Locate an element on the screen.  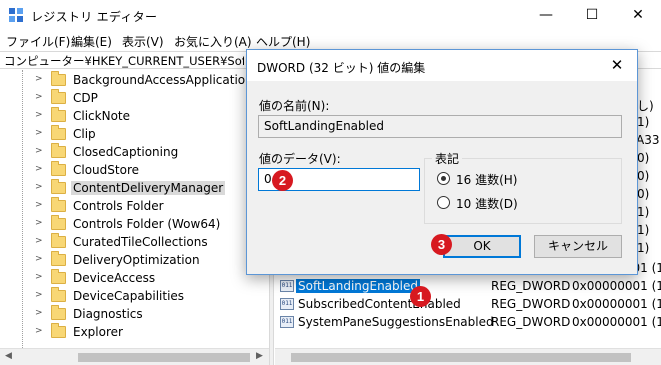
base-group-title: 表記 is located at coordinates (447, 158).